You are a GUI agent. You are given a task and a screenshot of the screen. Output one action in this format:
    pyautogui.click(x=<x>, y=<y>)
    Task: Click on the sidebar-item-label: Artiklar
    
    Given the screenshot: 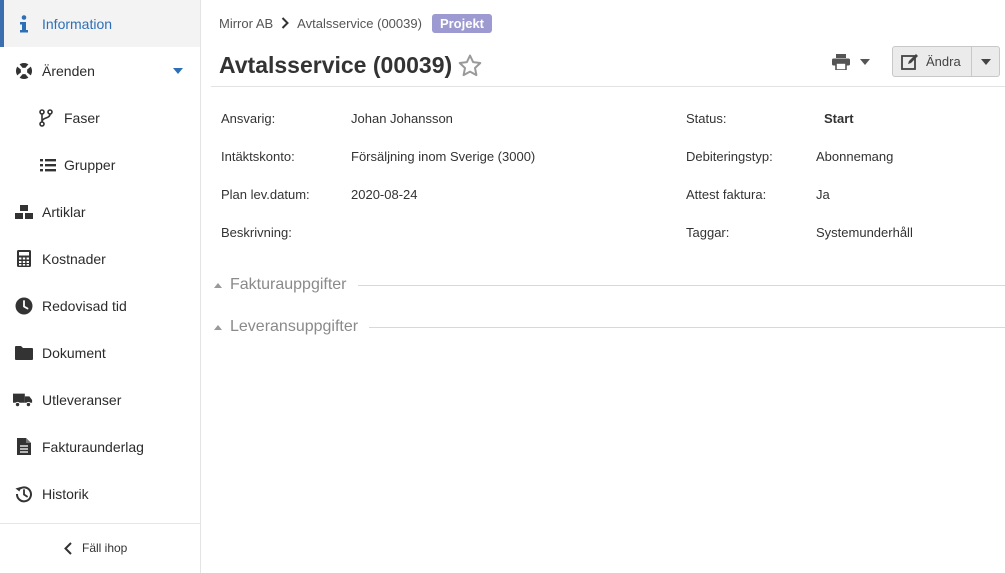 What is the action you would take?
    pyautogui.click(x=64, y=211)
    